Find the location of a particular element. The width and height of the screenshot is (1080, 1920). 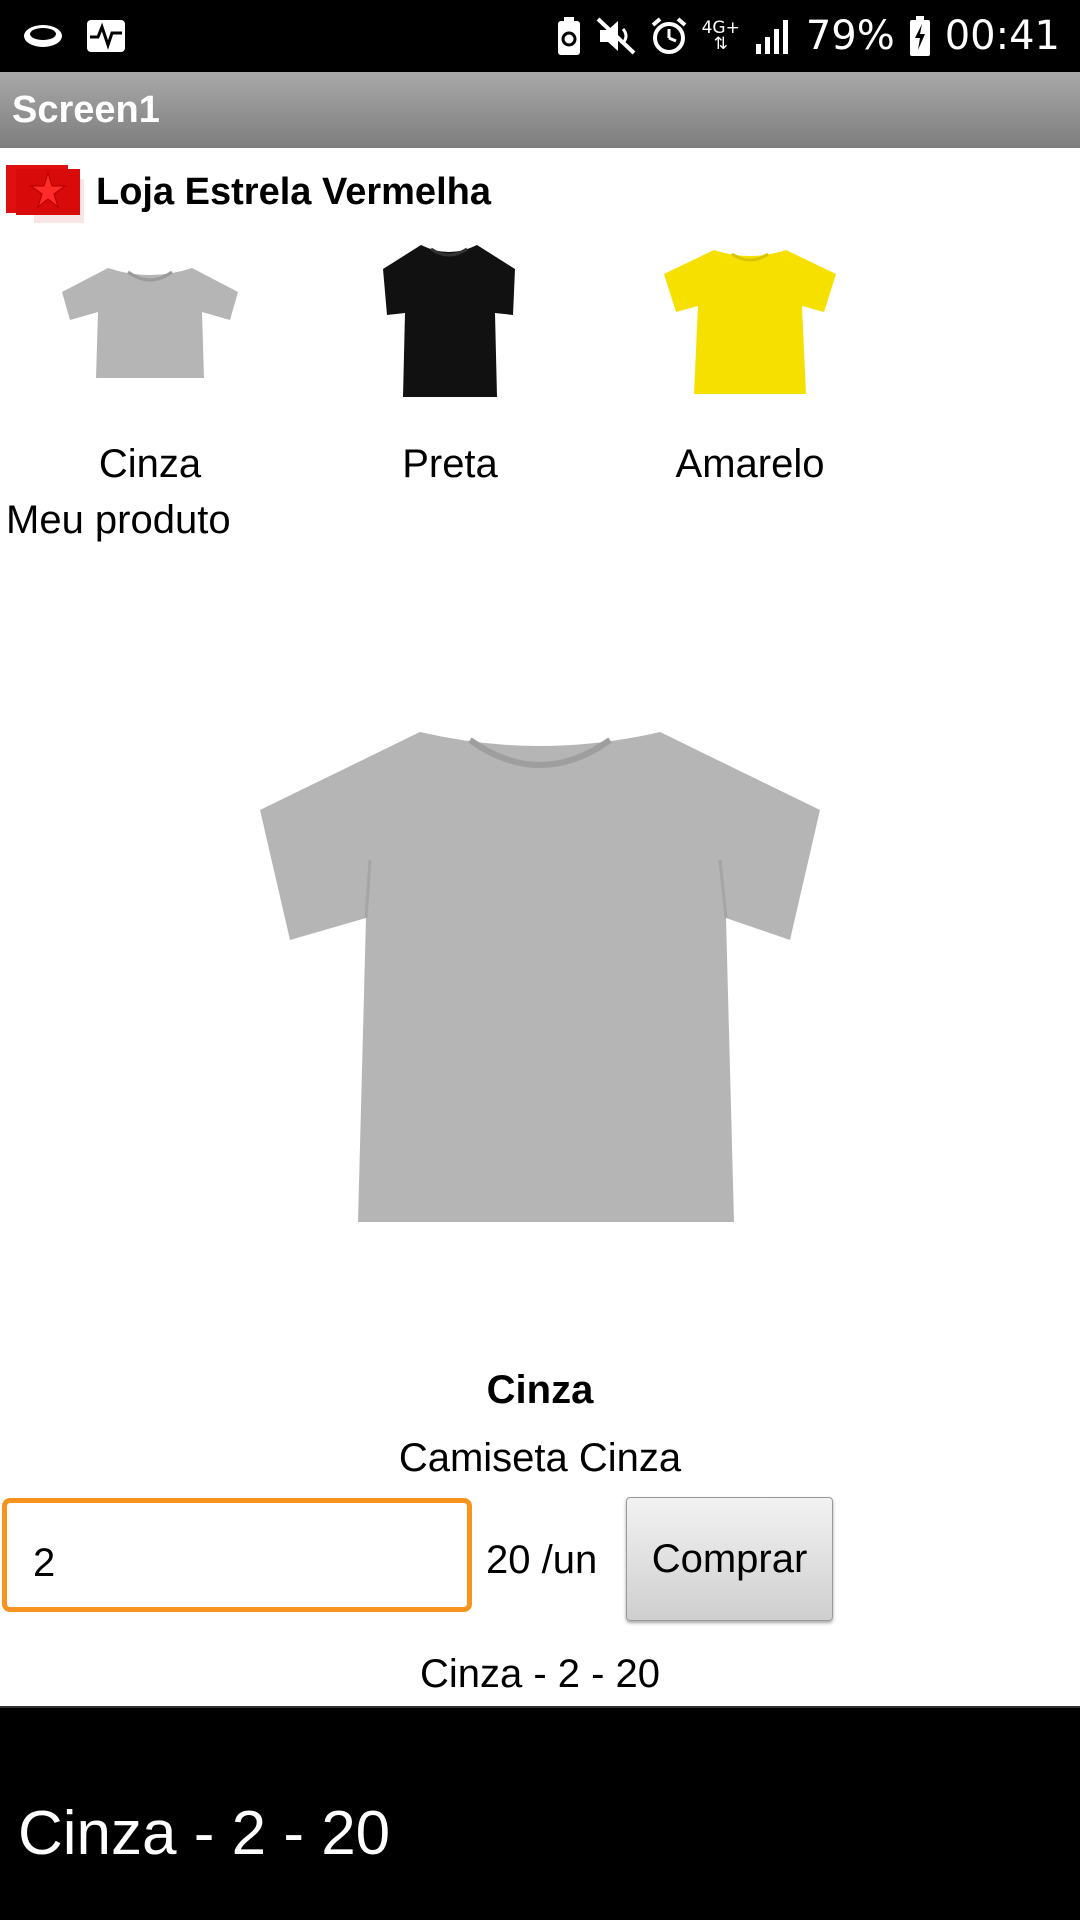

product-option-cinza: Cinza is located at coordinates (150, 358).